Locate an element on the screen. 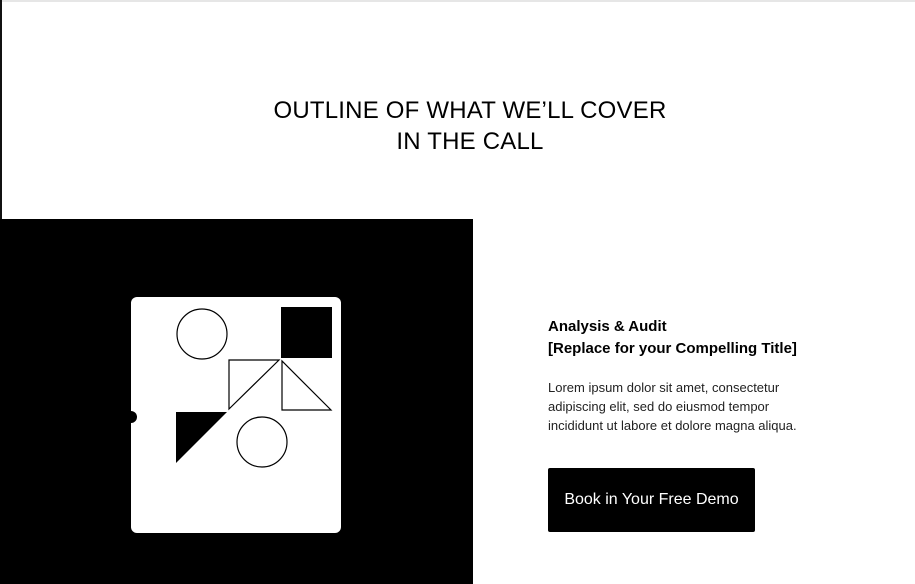 This screenshot has width=915, height=584. left-divider is located at coordinates (1, 110).